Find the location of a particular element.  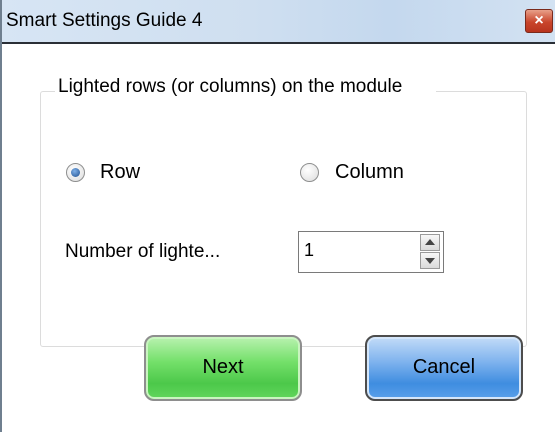

radio-row-label: Row is located at coordinates (120, 172).